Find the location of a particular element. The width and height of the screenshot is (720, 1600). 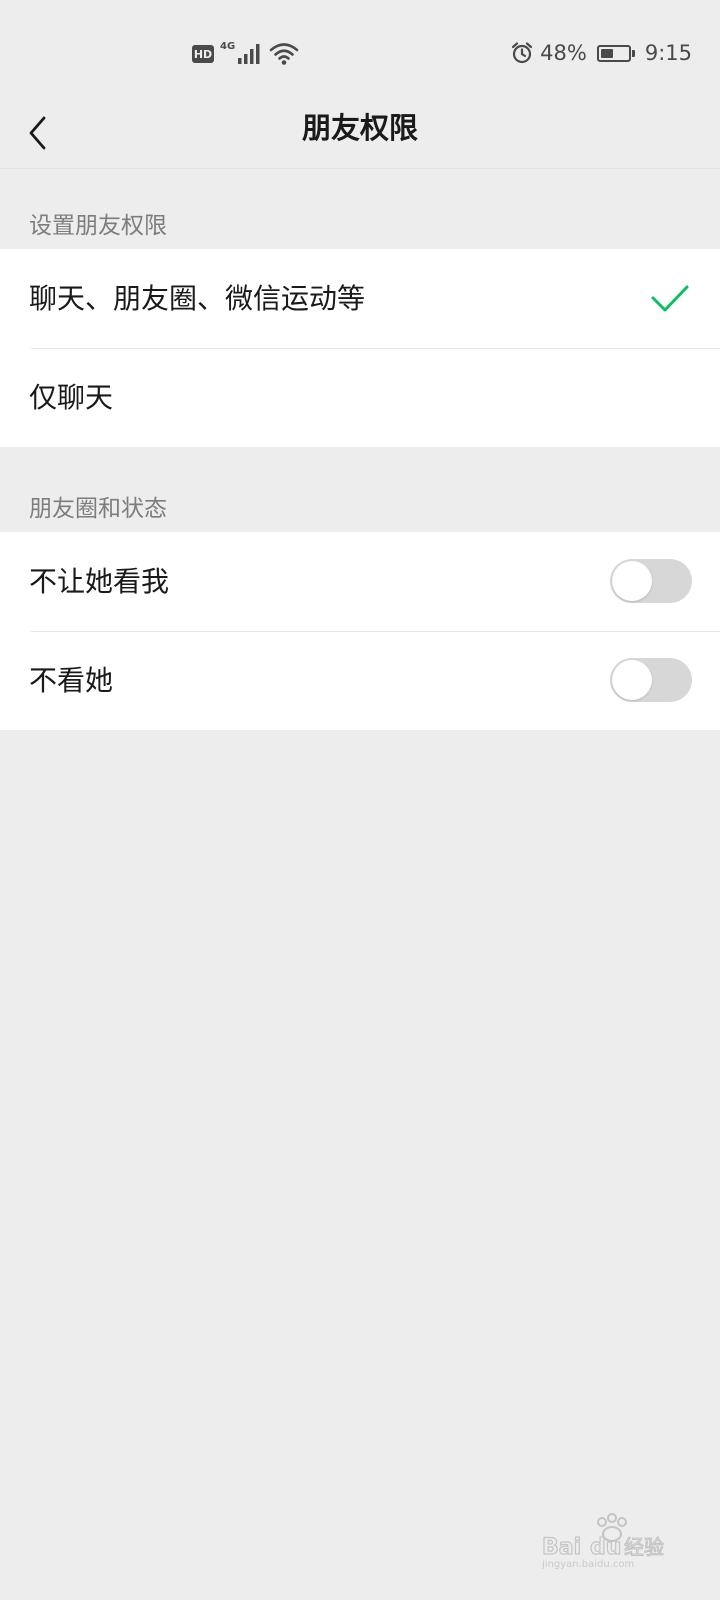

moments-toggles-group: 不让她看我 不看她 is located at coordinates (360, 631).